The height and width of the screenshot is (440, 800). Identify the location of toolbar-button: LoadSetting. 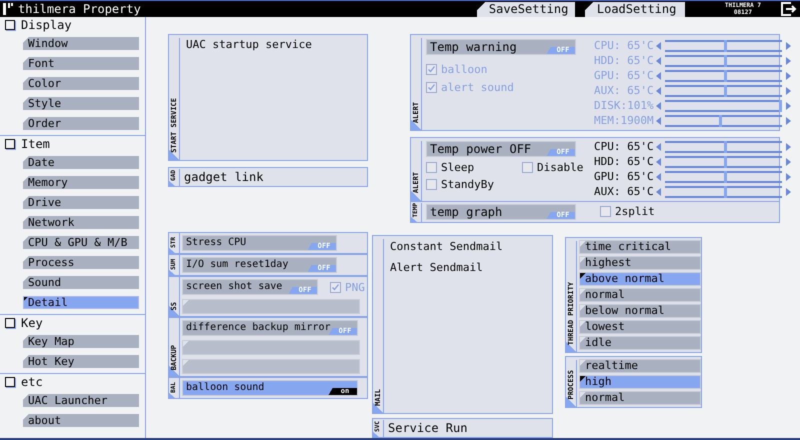
(634, 9).